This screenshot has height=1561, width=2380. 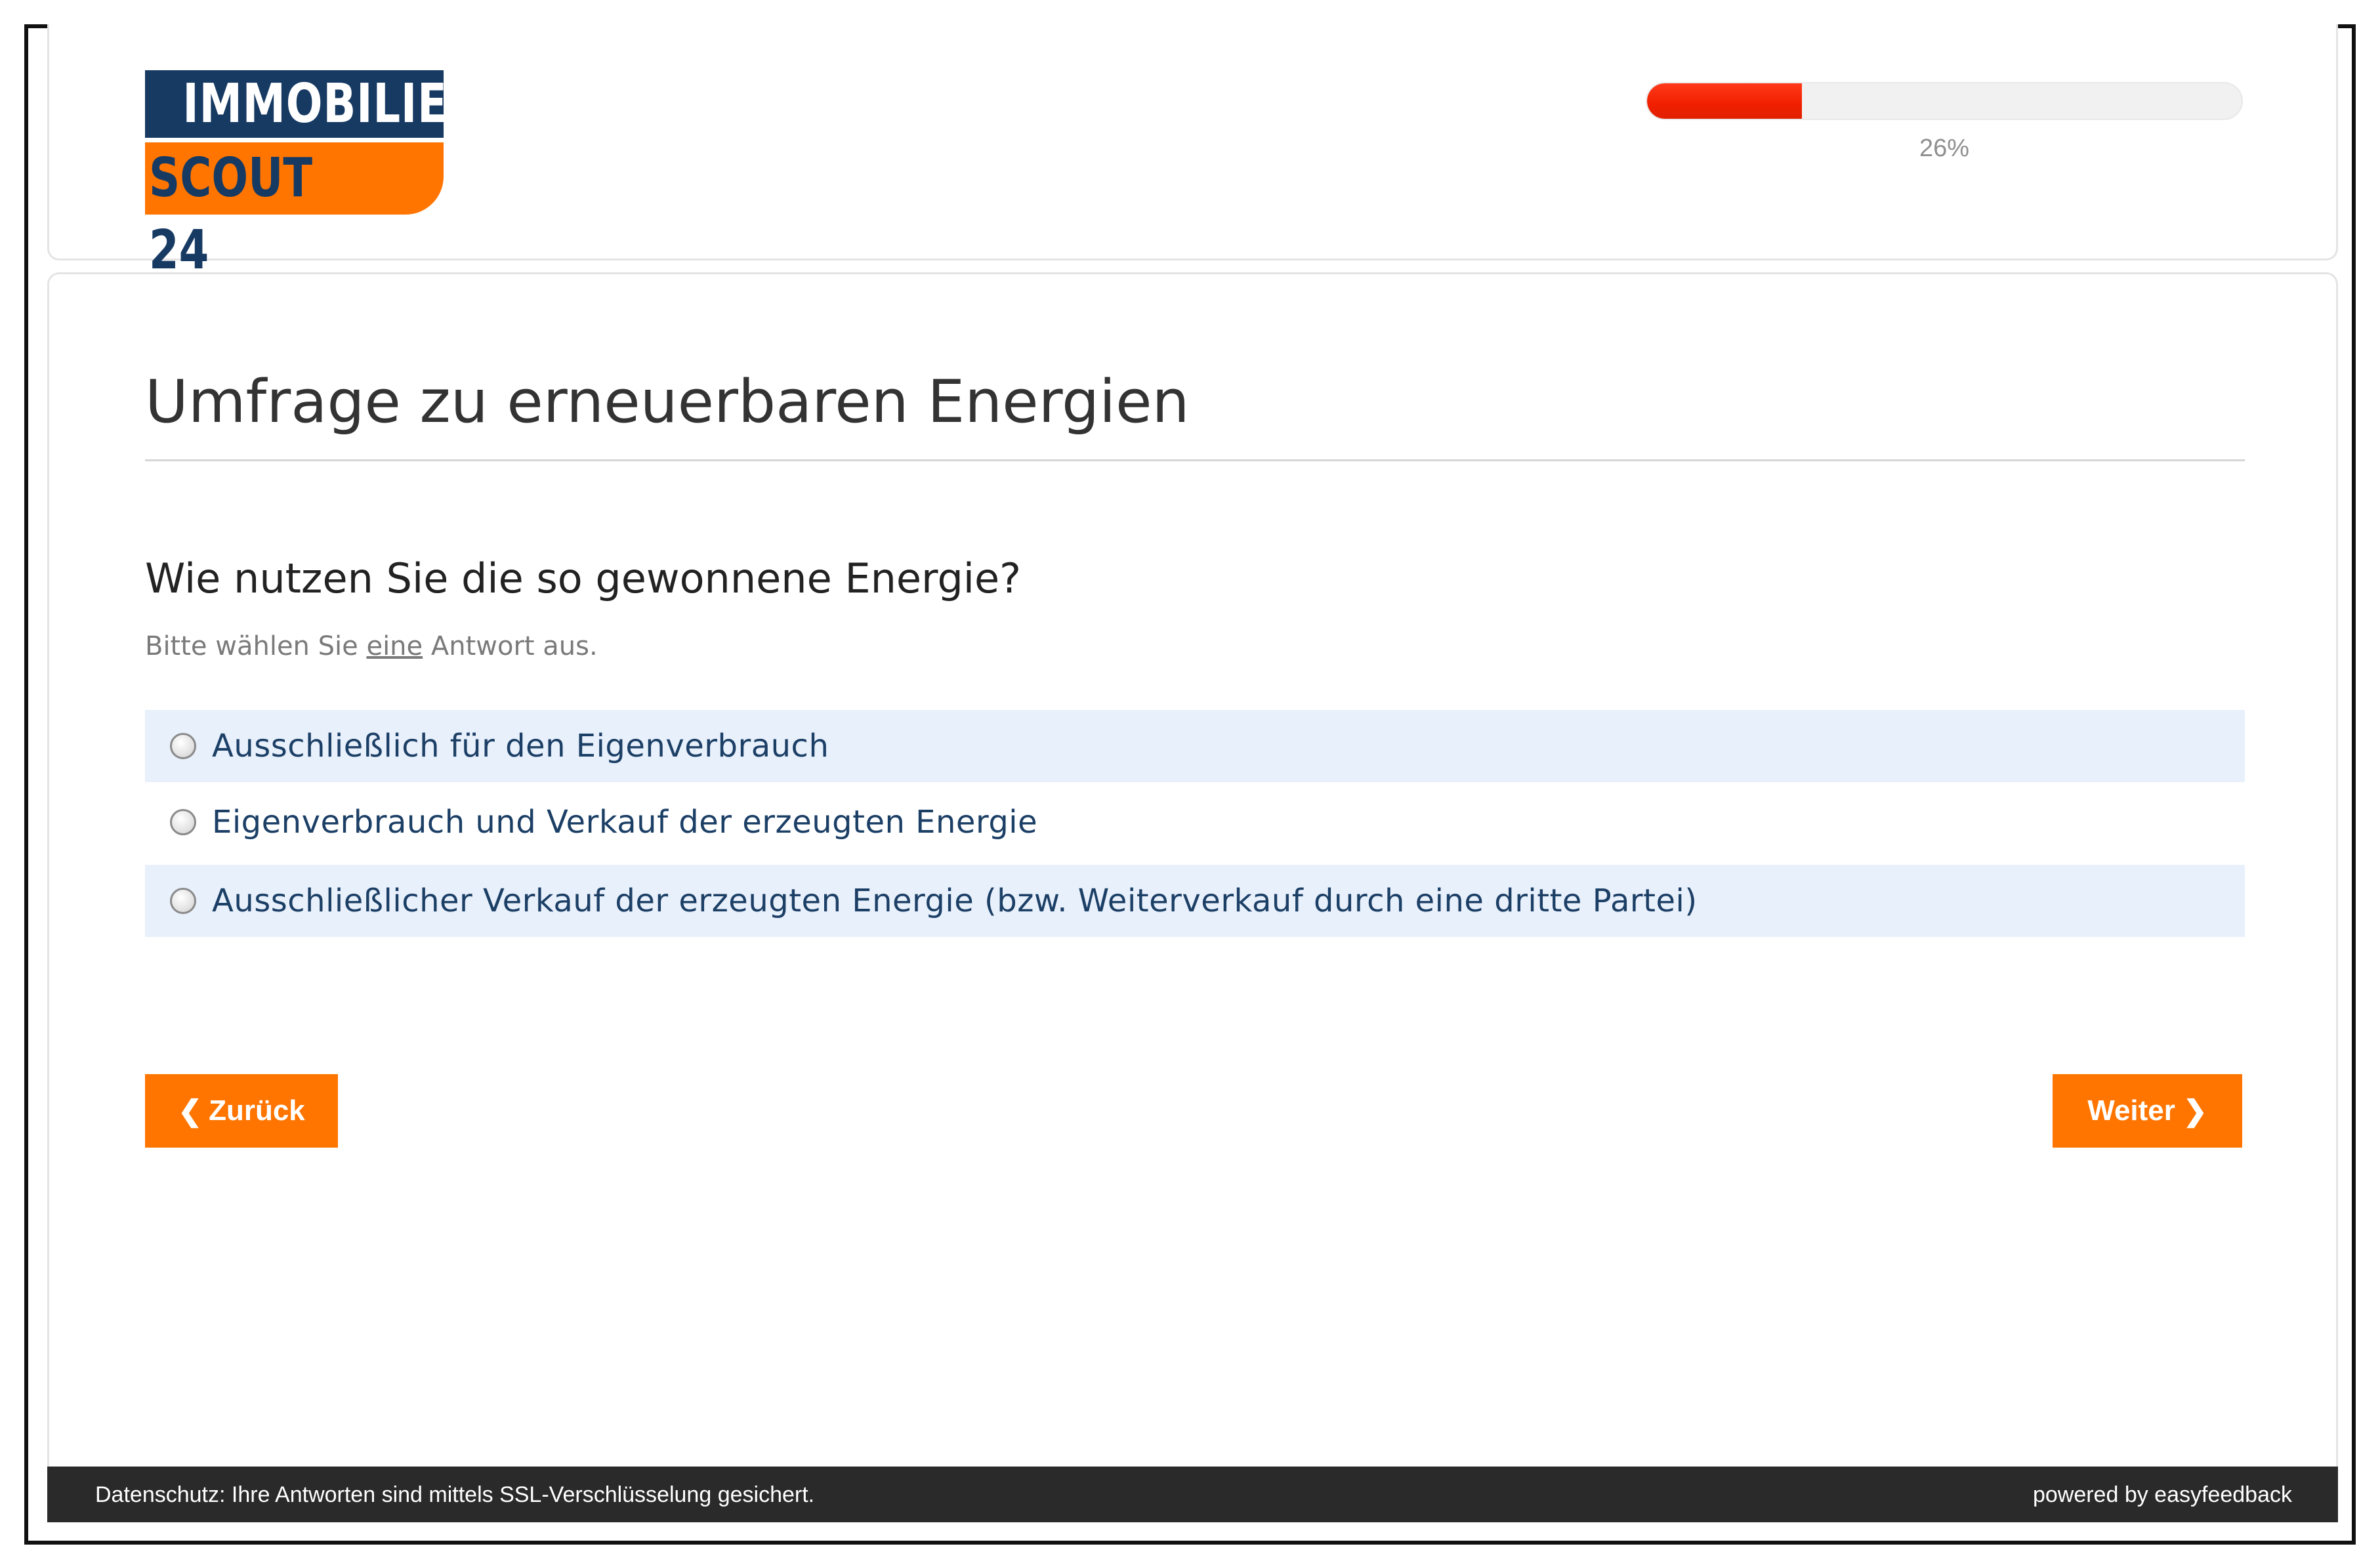 I want to click on answer-option-1: Ausschließlich für den Eigenverbrauch, so click(x=1195, y=746).